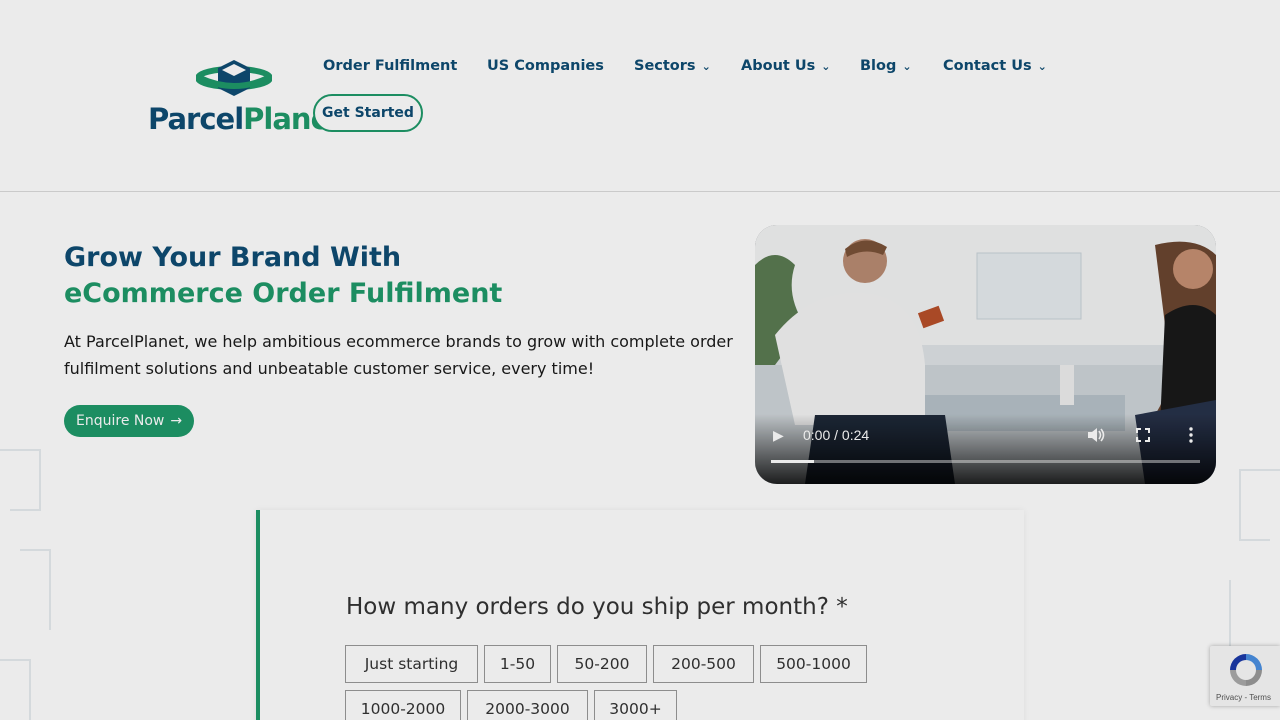 Image resolution: width=1280 pixels, height=720 pixels. Describe the element at coordinates (1096, 435) in the screenshot. I see `volume-icon` at that location.